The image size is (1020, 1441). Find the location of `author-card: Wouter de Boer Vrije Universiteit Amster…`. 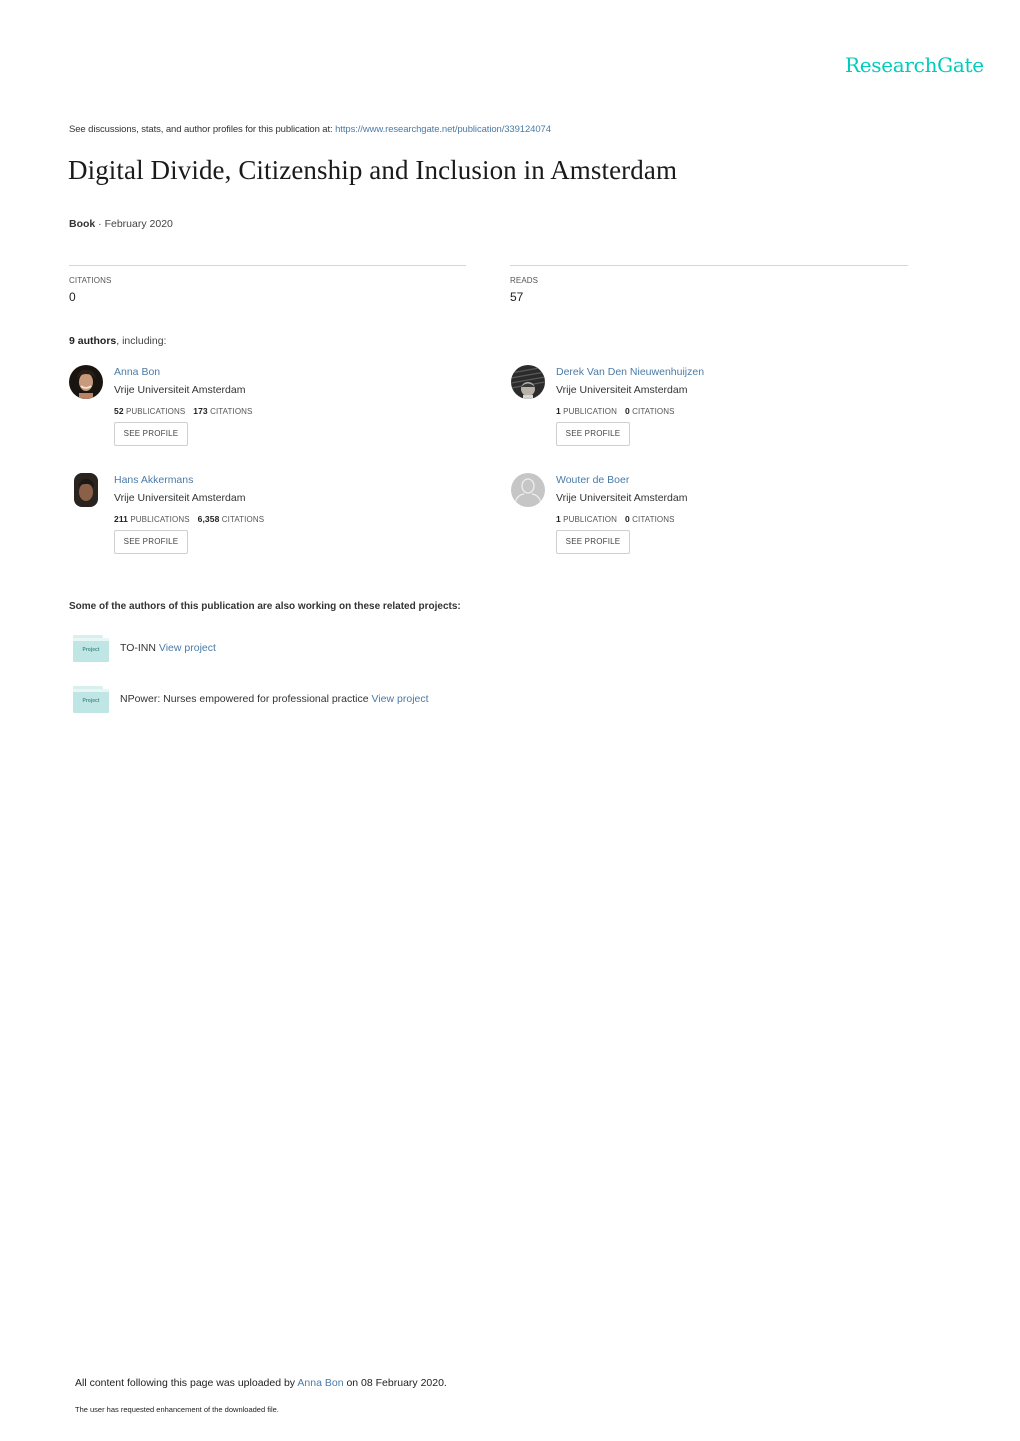

author-card: Wouter de Boer Vrije Universiteit Amster… is located at coordinates (711, 523).